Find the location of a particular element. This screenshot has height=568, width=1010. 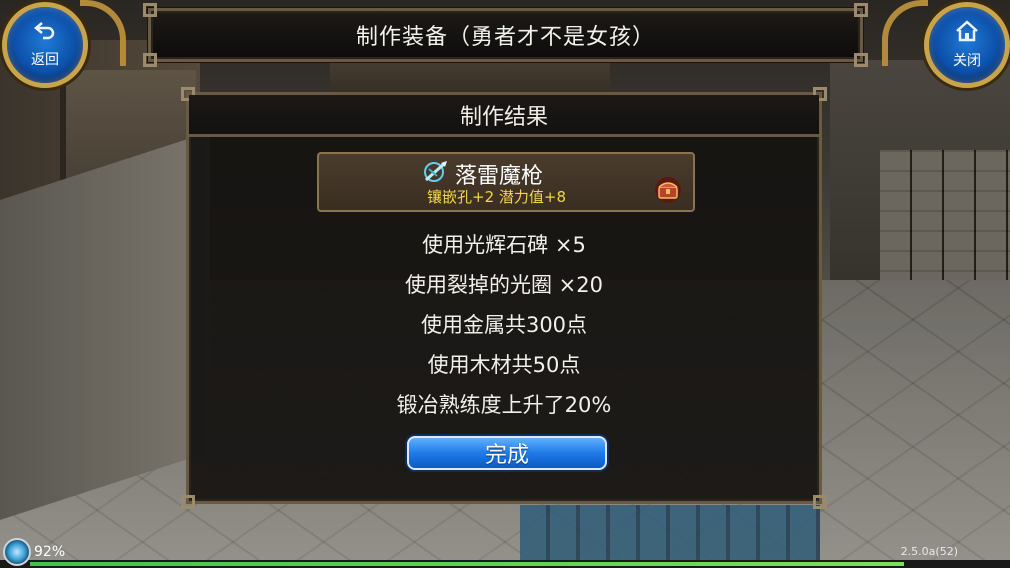

crafted-item-card: 落雷魔枪 镶嵌孔+2 潜力值+8 is located at coordinates (506, 182).